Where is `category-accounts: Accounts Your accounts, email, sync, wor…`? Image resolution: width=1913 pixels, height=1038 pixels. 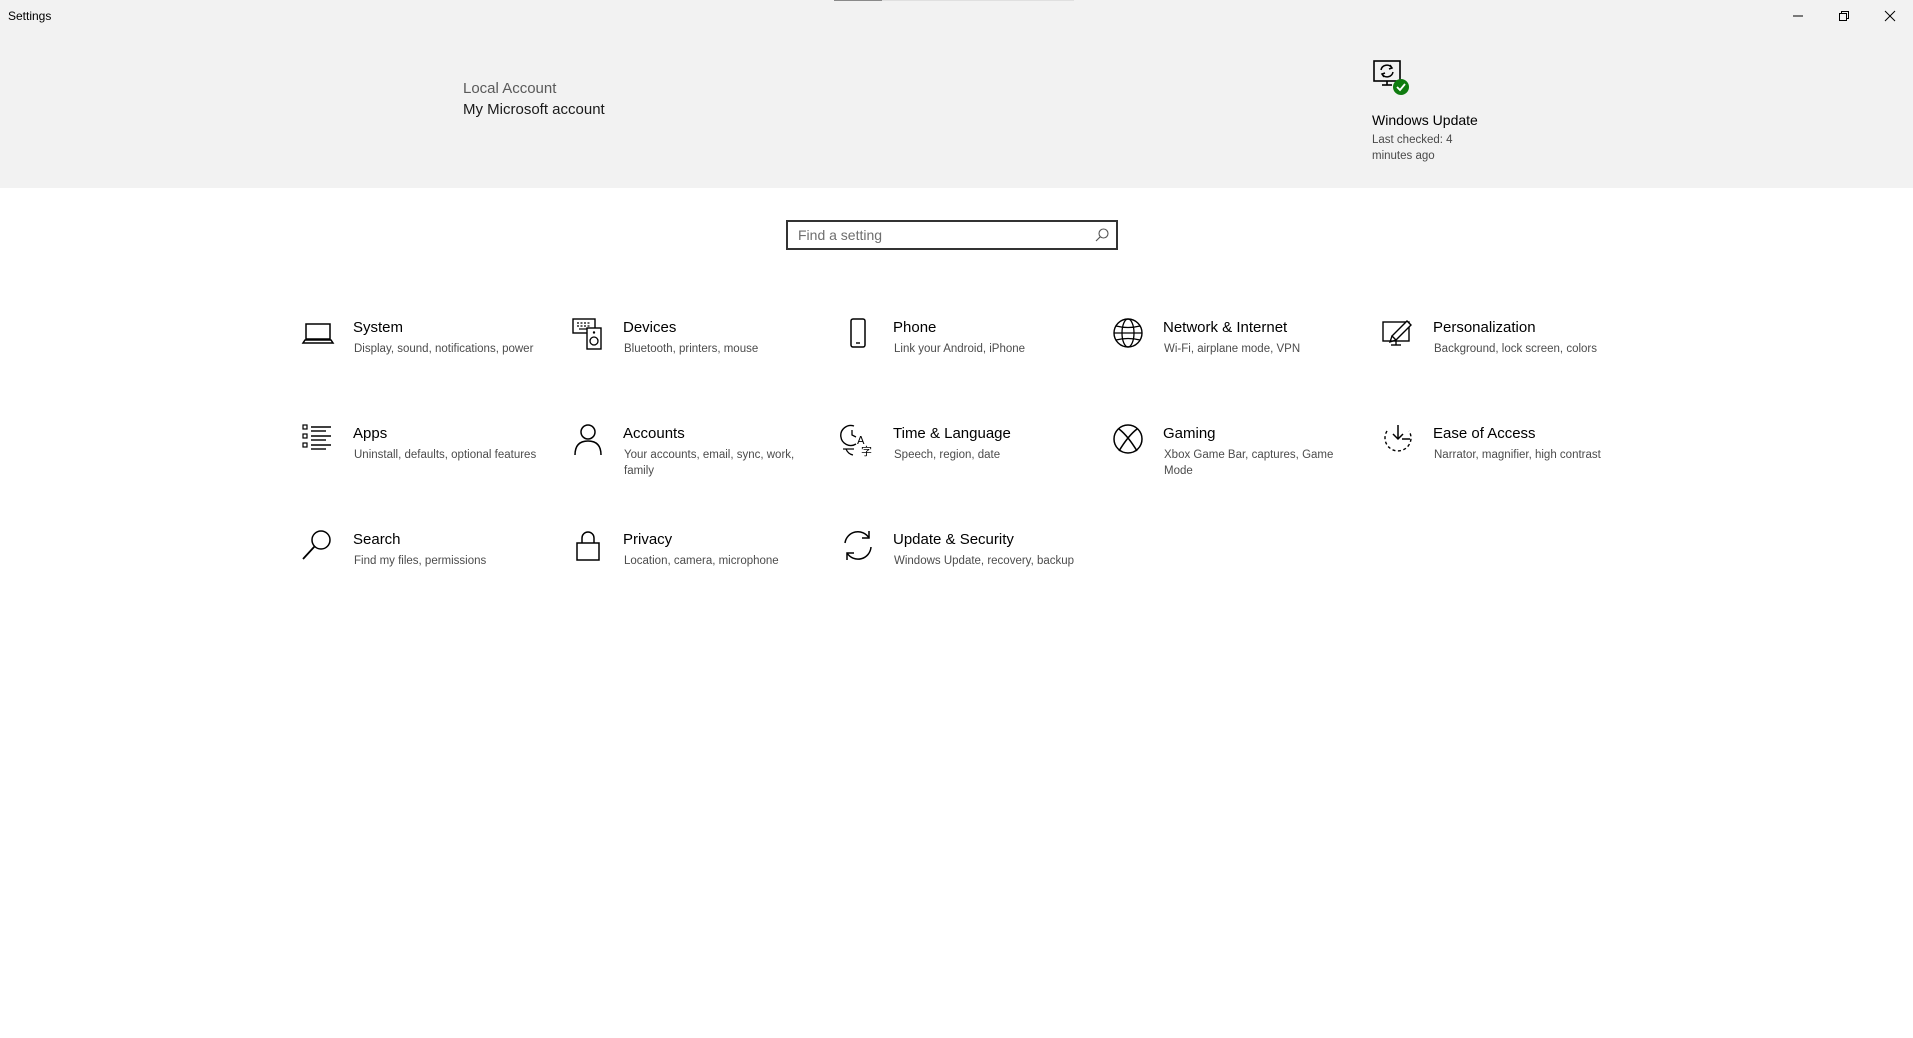 category-accounts: Accounts Your accounts, email, sync, wor… is located at coordinates (695, 467).